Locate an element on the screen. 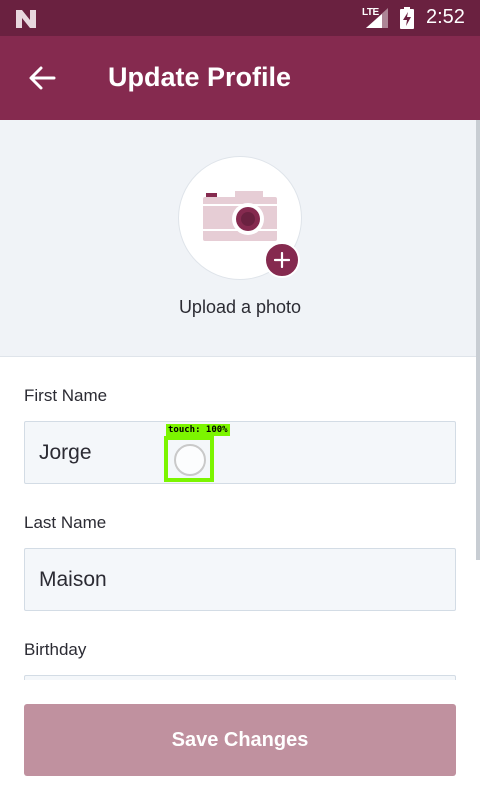 This screenshot has height=800, width=480. add-photo-button is located at coordinates (282, 260).